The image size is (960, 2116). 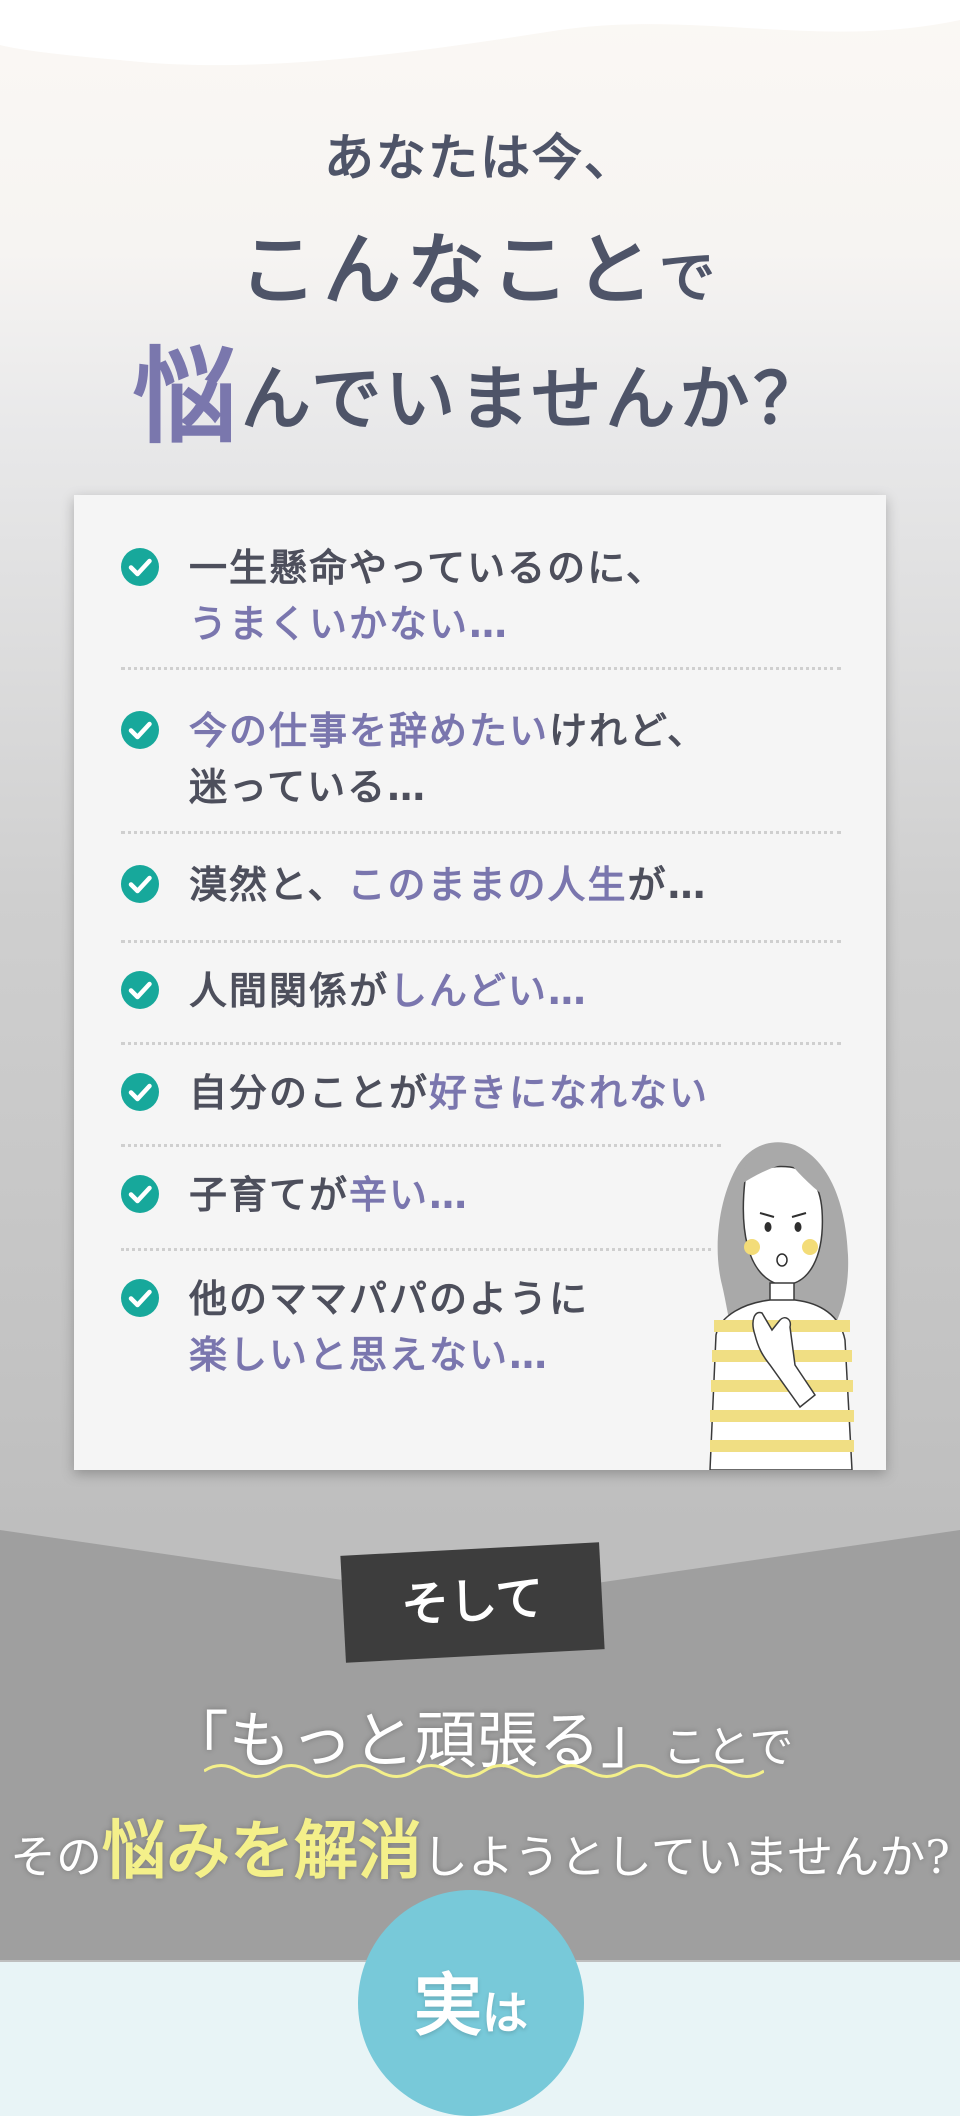 I want to click on item-text-segment: けれど、, so click(x=628, y=731).